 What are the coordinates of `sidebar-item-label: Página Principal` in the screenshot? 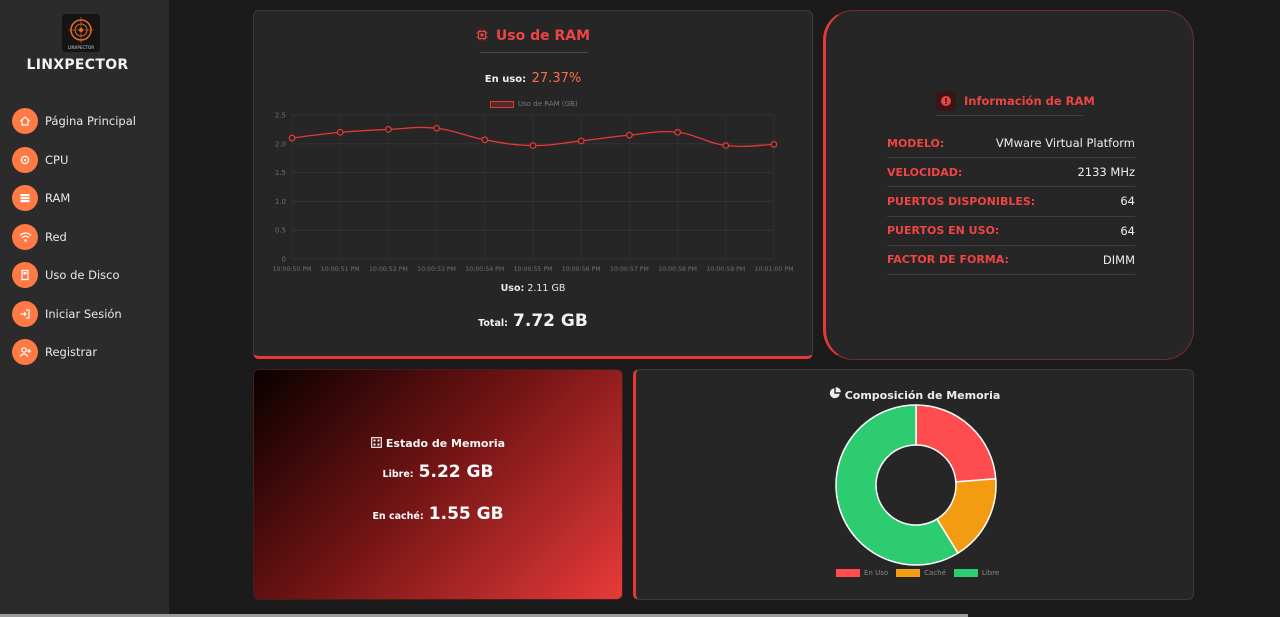 It's located at (90, 121).